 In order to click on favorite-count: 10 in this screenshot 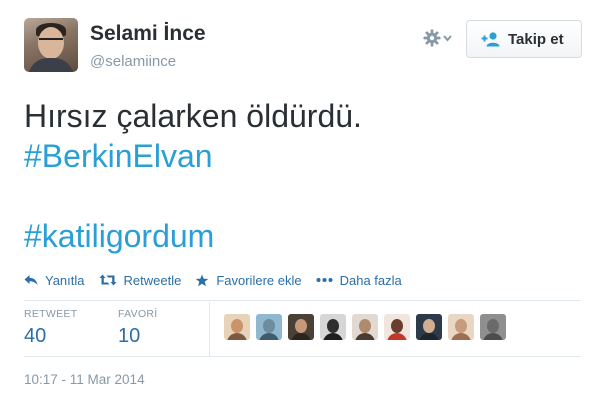, I will do `click(129, 336)`.